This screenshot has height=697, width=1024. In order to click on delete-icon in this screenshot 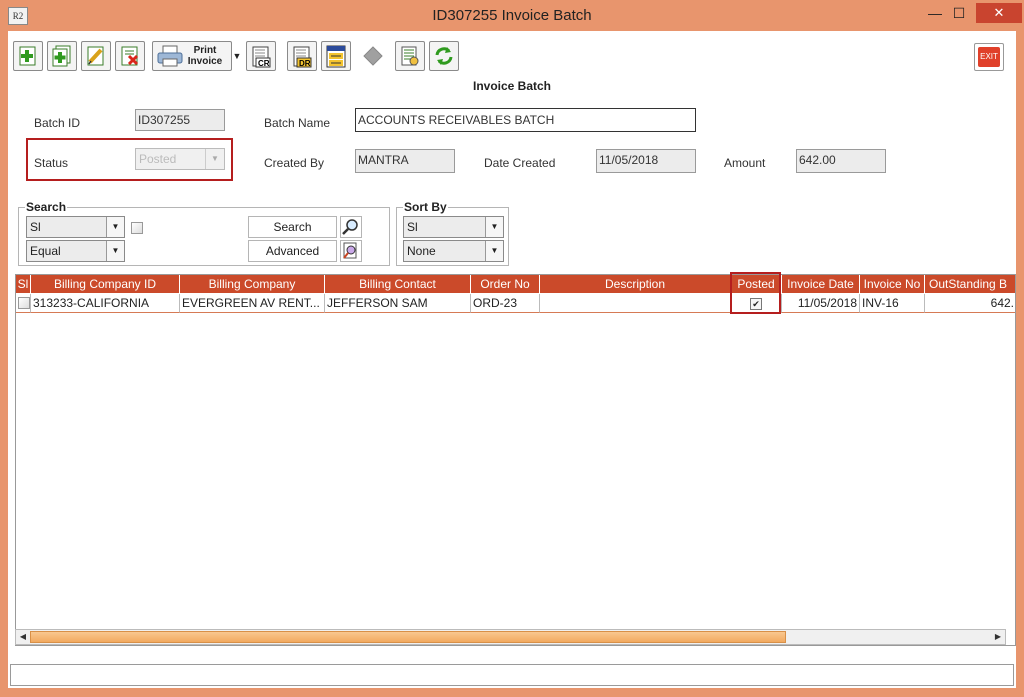, I will do `click(130, 56)`.